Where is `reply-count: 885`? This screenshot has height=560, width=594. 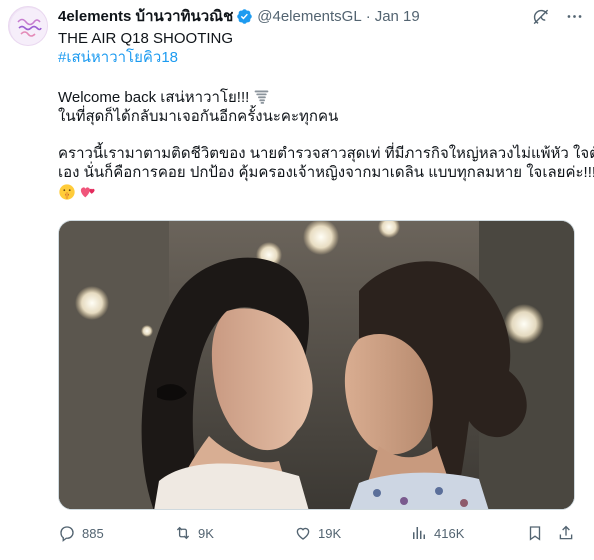 reply-count: 885 is located at coordinates (93, 533).